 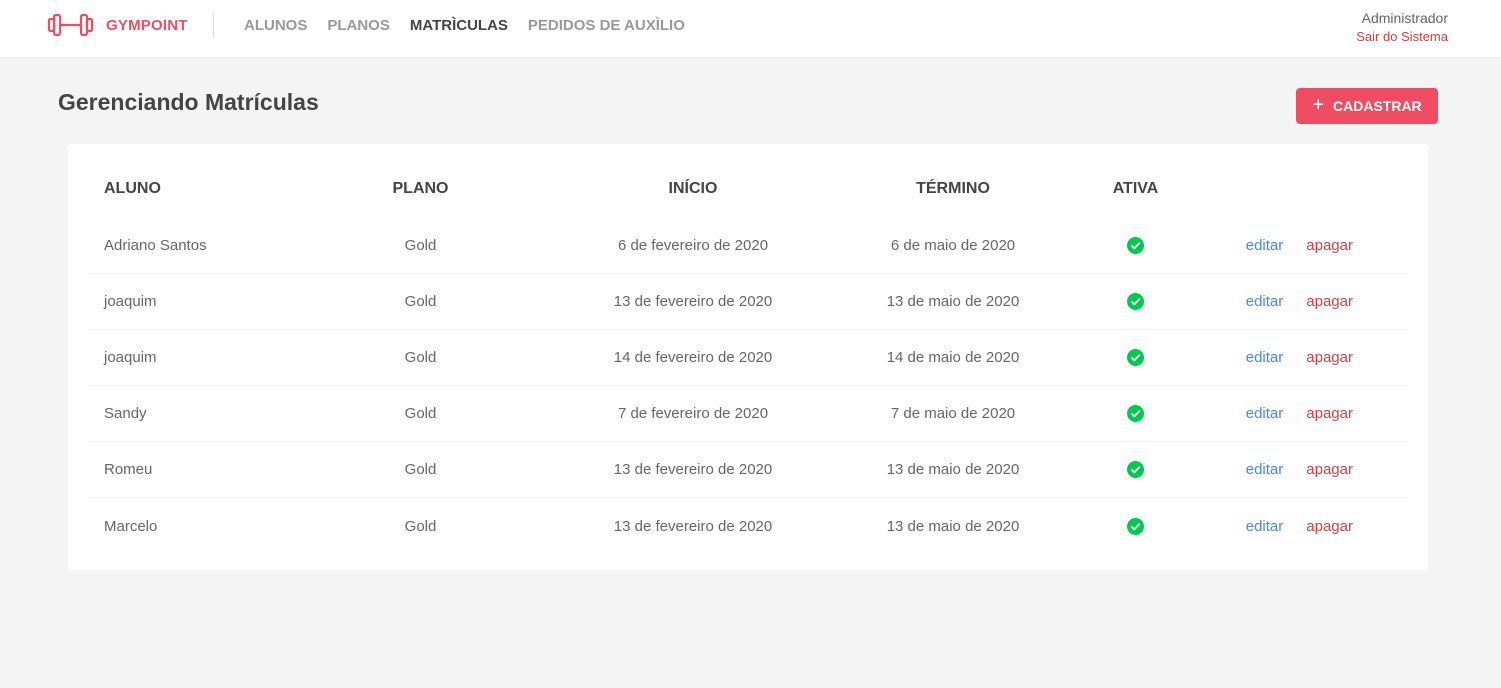 What do you see at coordinates (70, 25) in the screenshot?
I see `dumbbell-icon` at bounding box center [70, 25].